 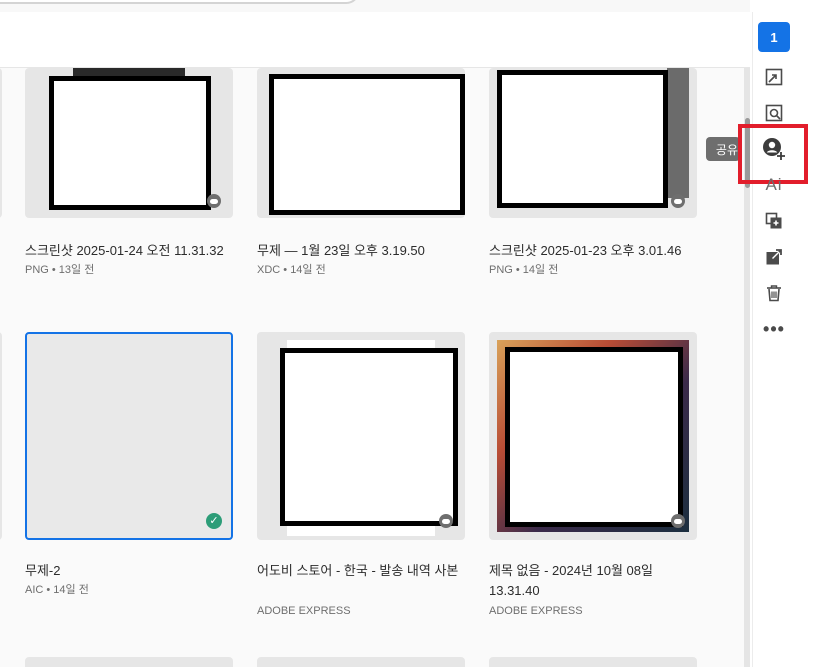 What do you see at coordinates (362, 571) in the screenshot?
I see `file-title: 어도비 스토어 - 한국 - 발송 내역 사본` at bounding box center [362, 571].